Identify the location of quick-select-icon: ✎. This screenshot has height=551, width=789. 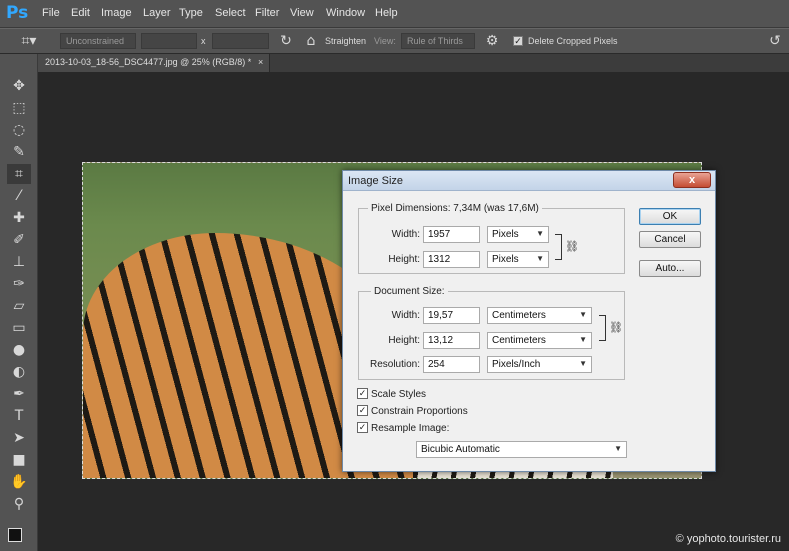
(19, 152).